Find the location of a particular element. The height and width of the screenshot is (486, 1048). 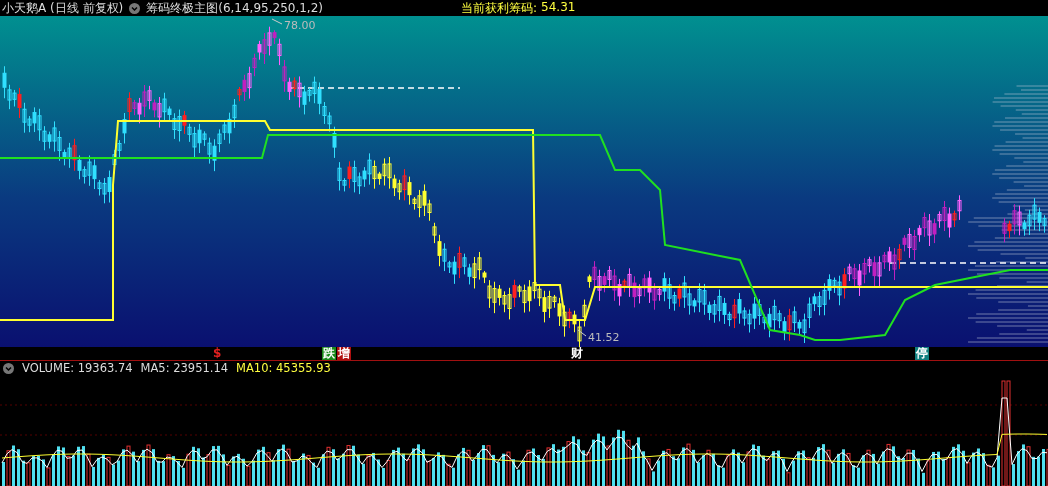

profit-label: 当前获利筹码: is located at coordinates (499, 8).